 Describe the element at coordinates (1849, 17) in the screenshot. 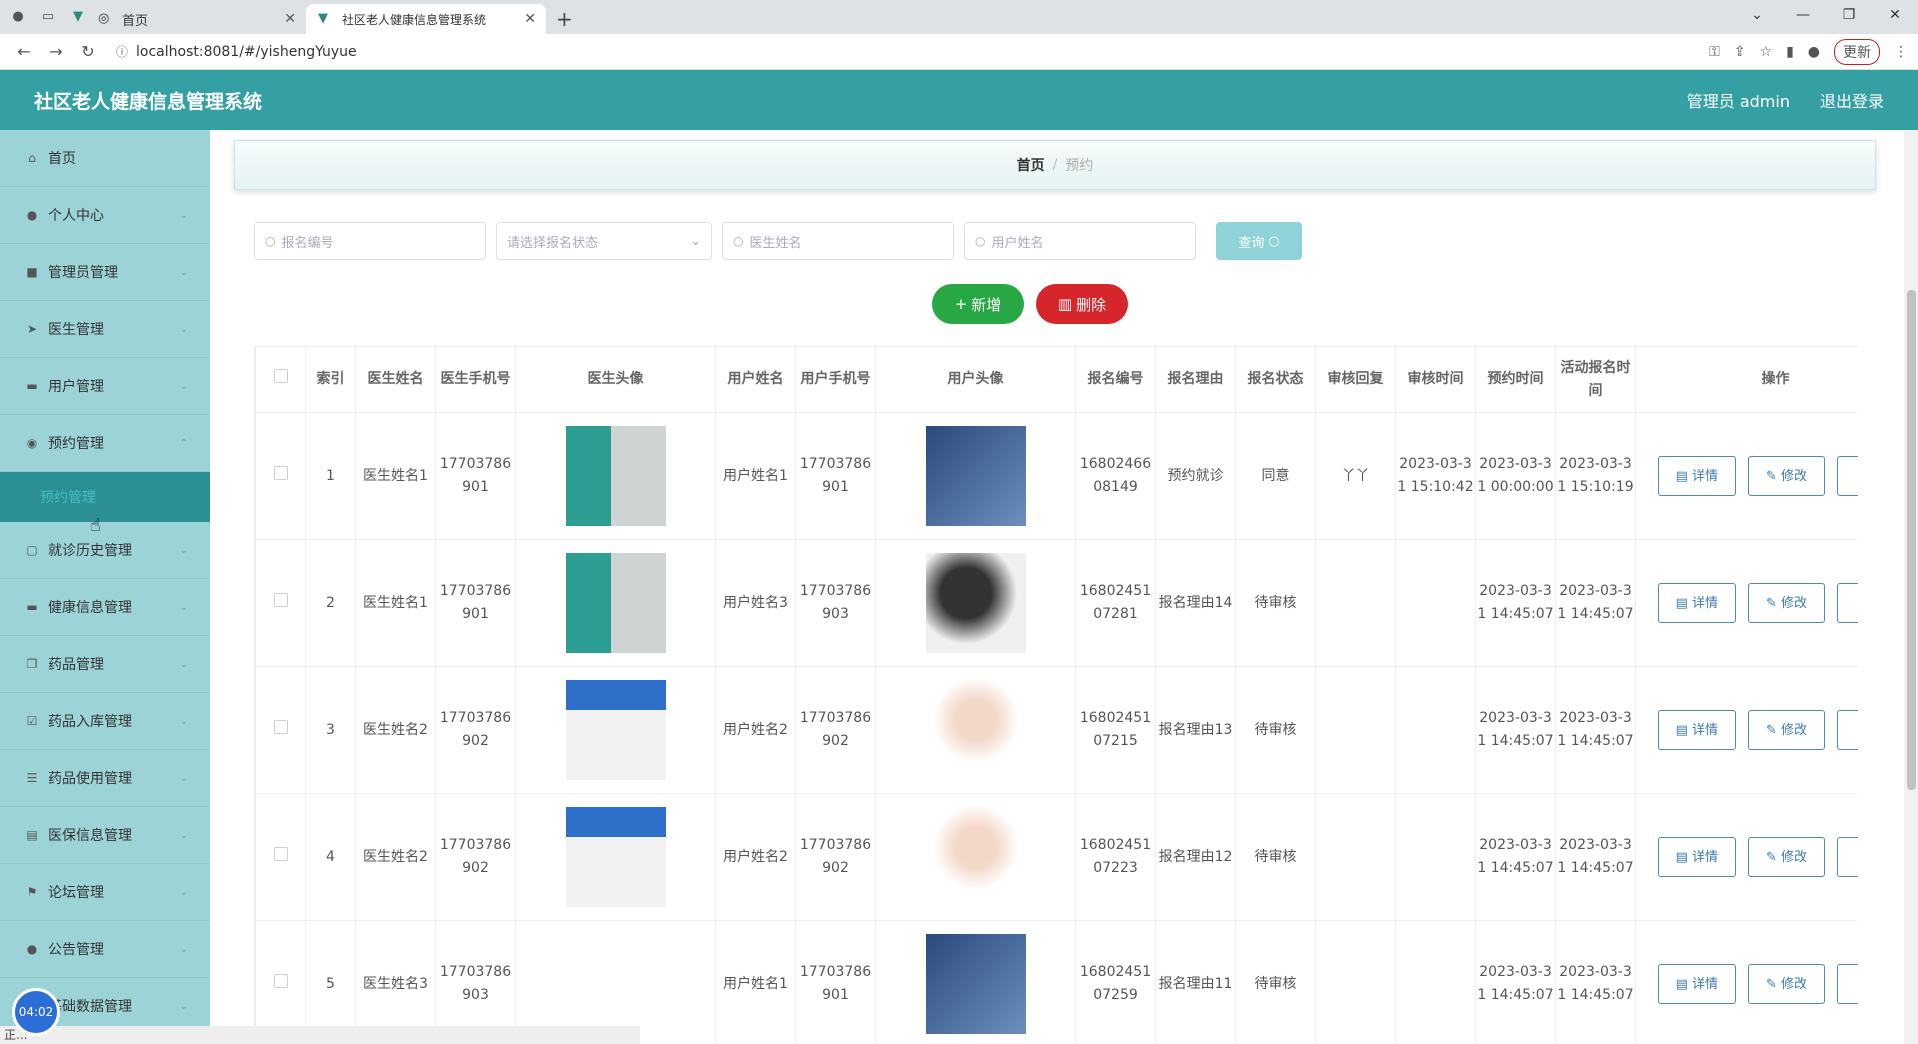

I see `restore-icon: ❐` at that location.